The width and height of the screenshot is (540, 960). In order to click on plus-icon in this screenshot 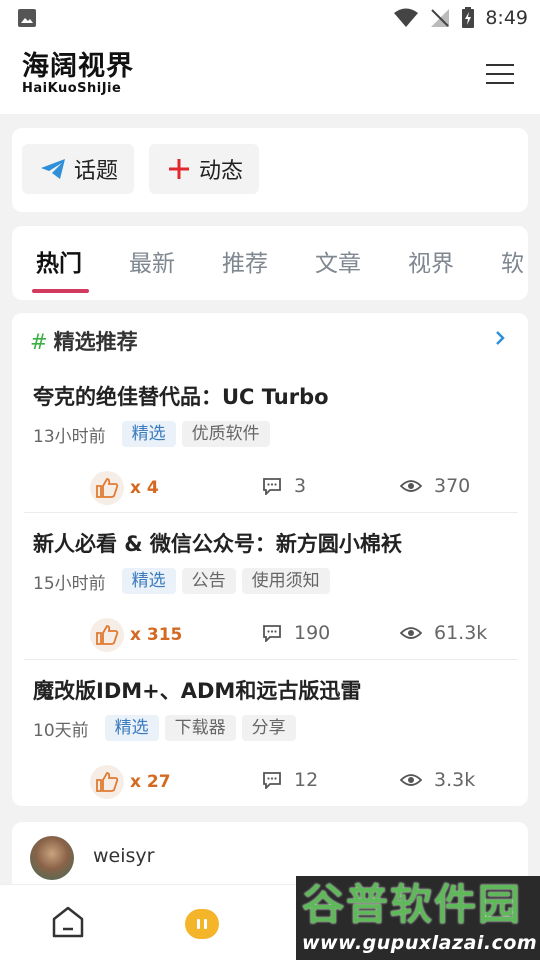, I will do `click(179, 169)`.